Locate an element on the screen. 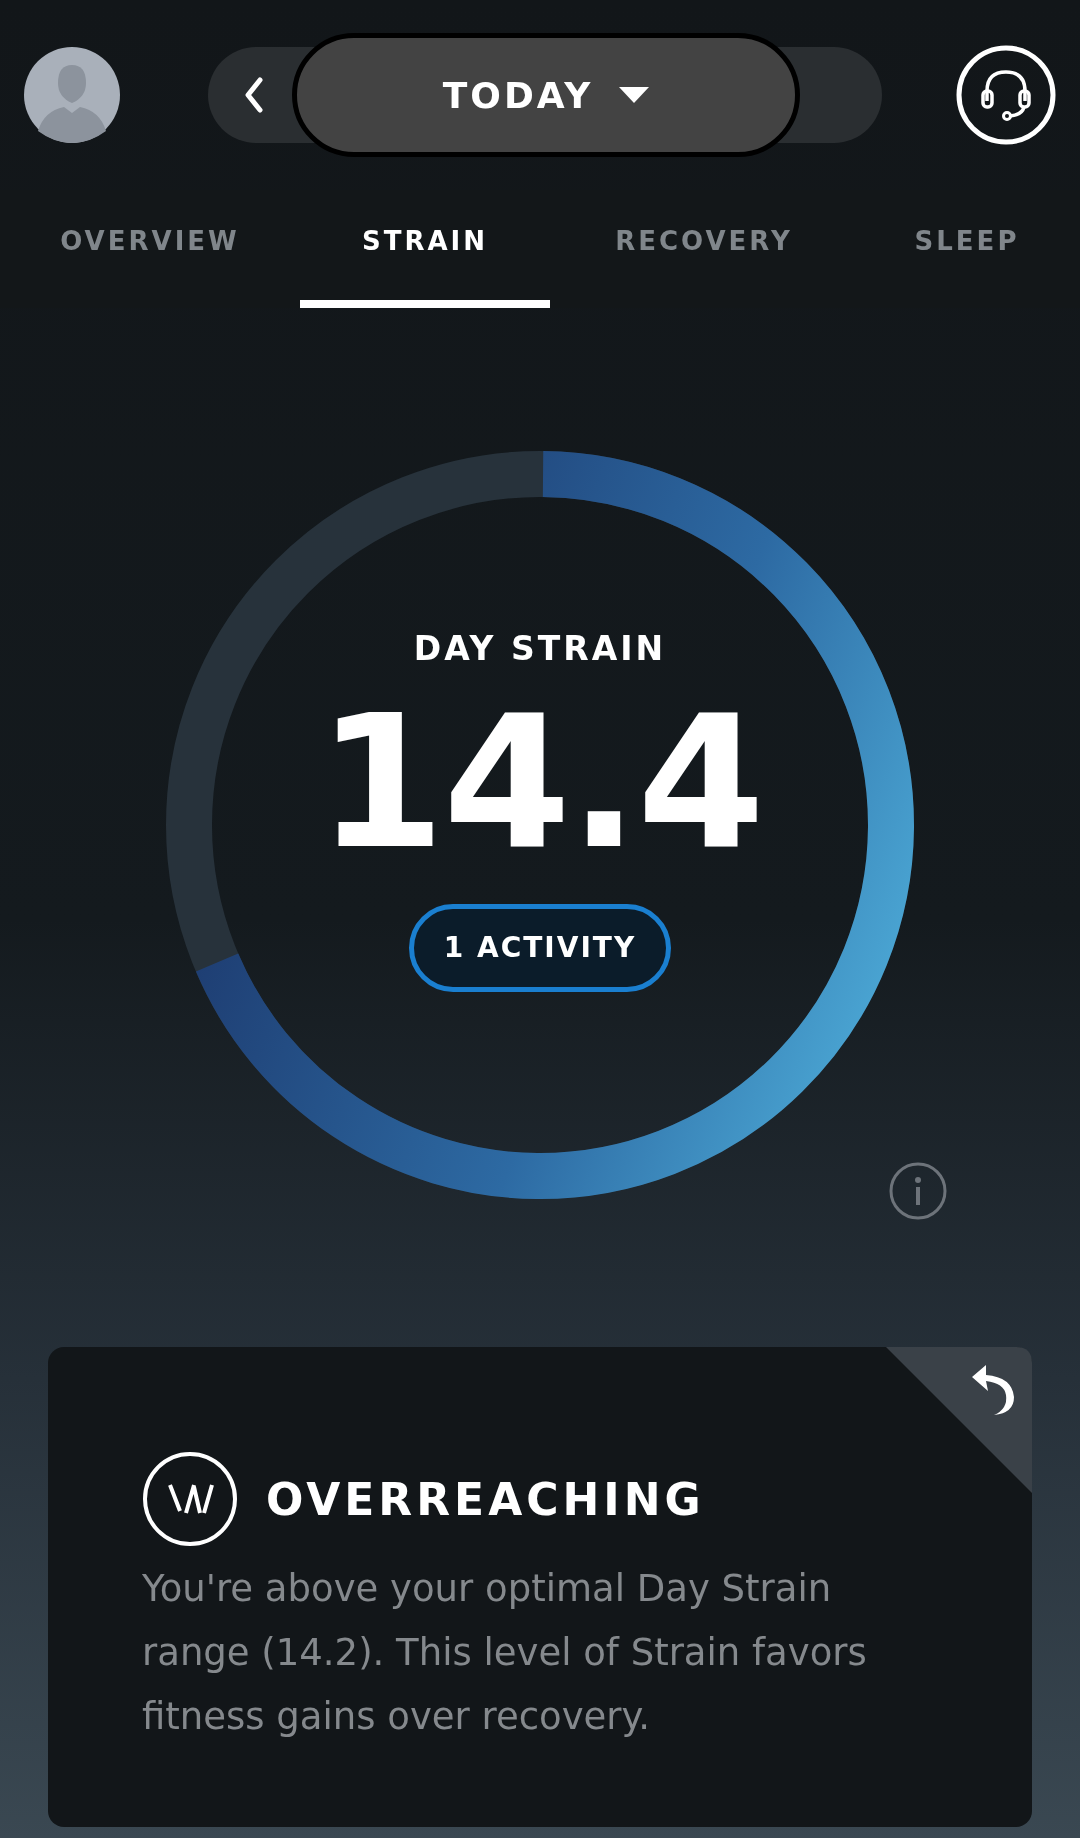  headset-icon is located at coordinates (1006, 95).